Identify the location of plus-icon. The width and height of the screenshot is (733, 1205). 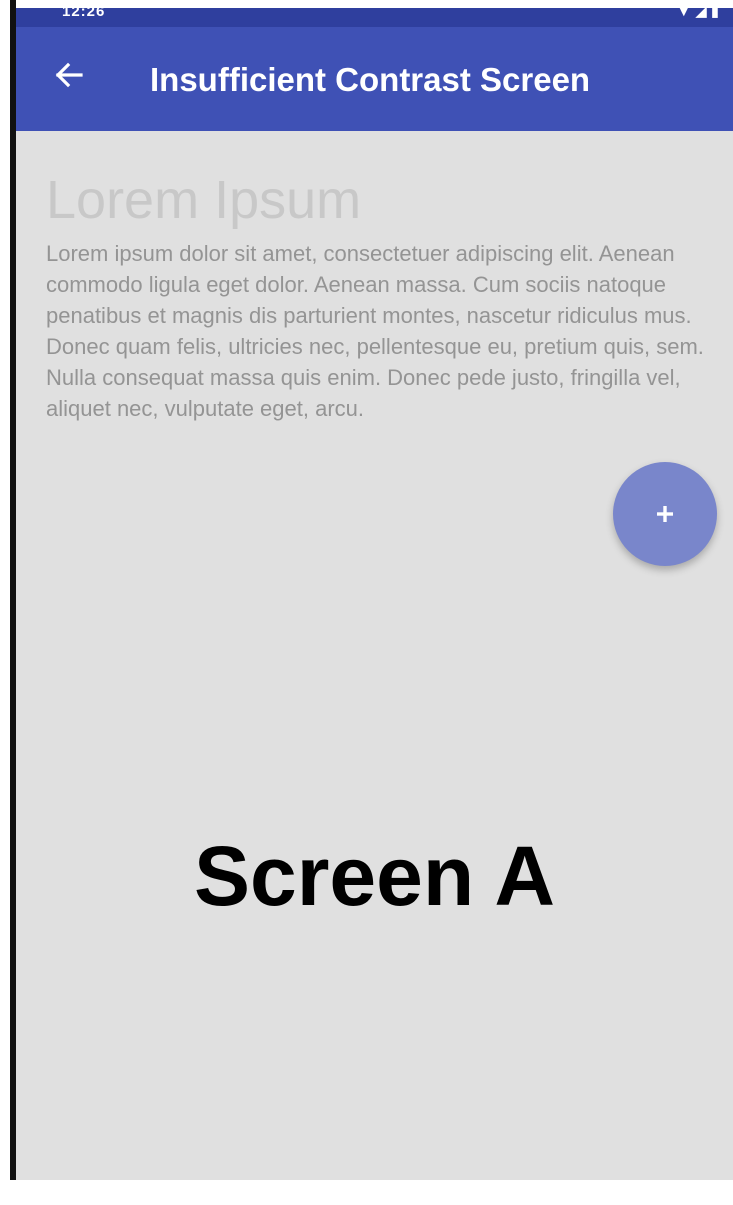
(665, 514).